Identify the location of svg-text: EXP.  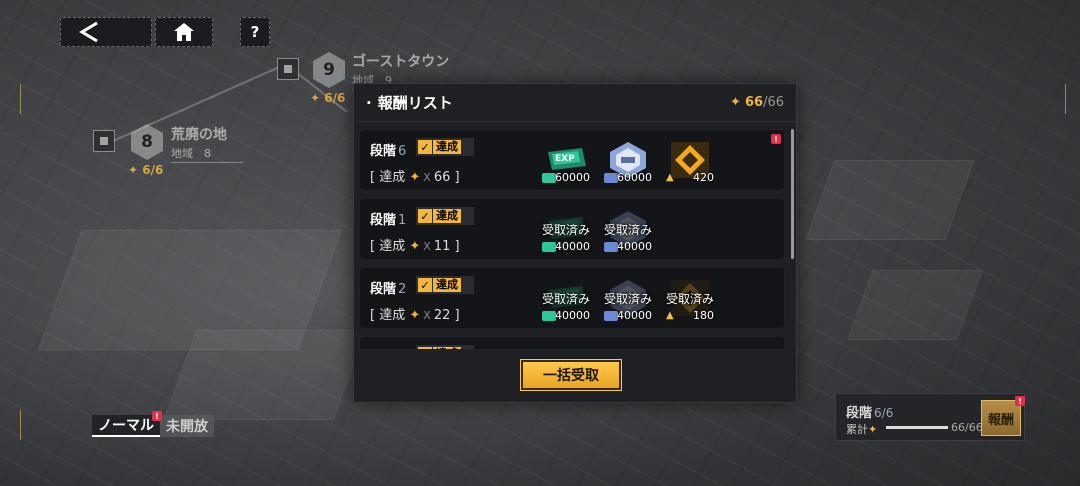
(565, 159).